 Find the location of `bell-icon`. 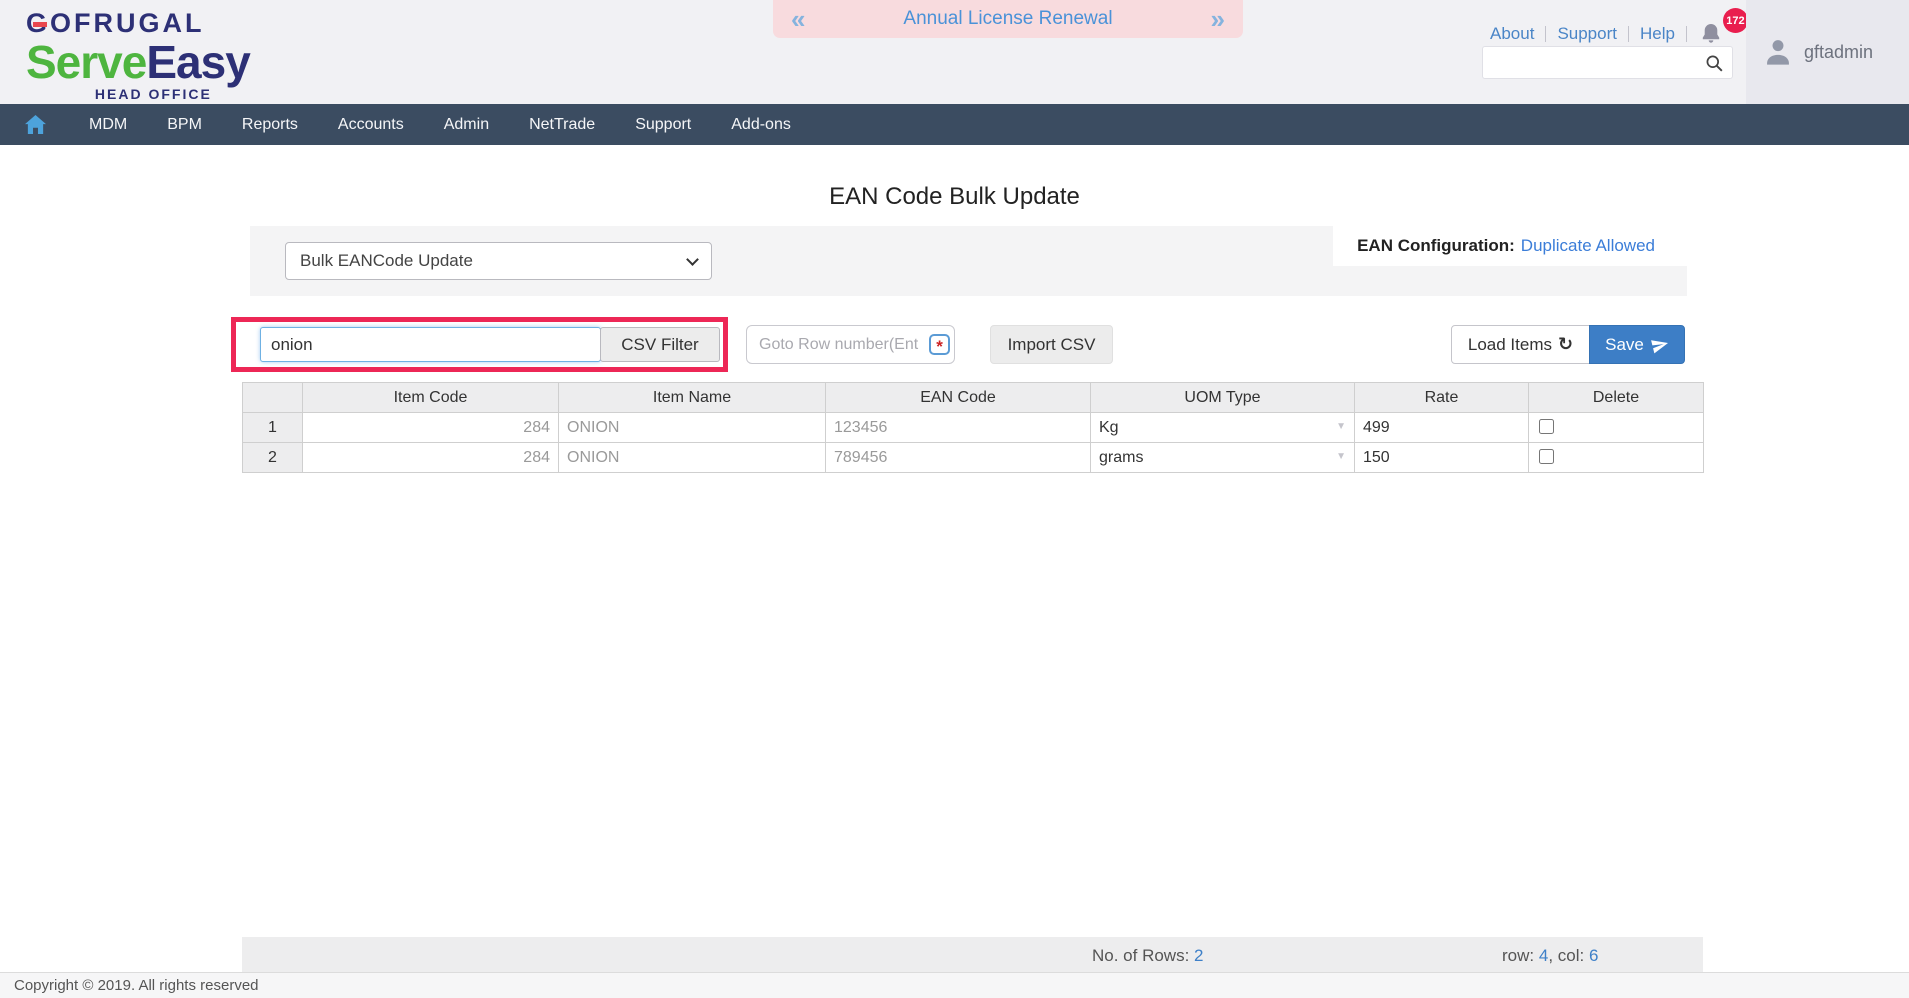

bell-icon is located at coordinates (1711, 35).